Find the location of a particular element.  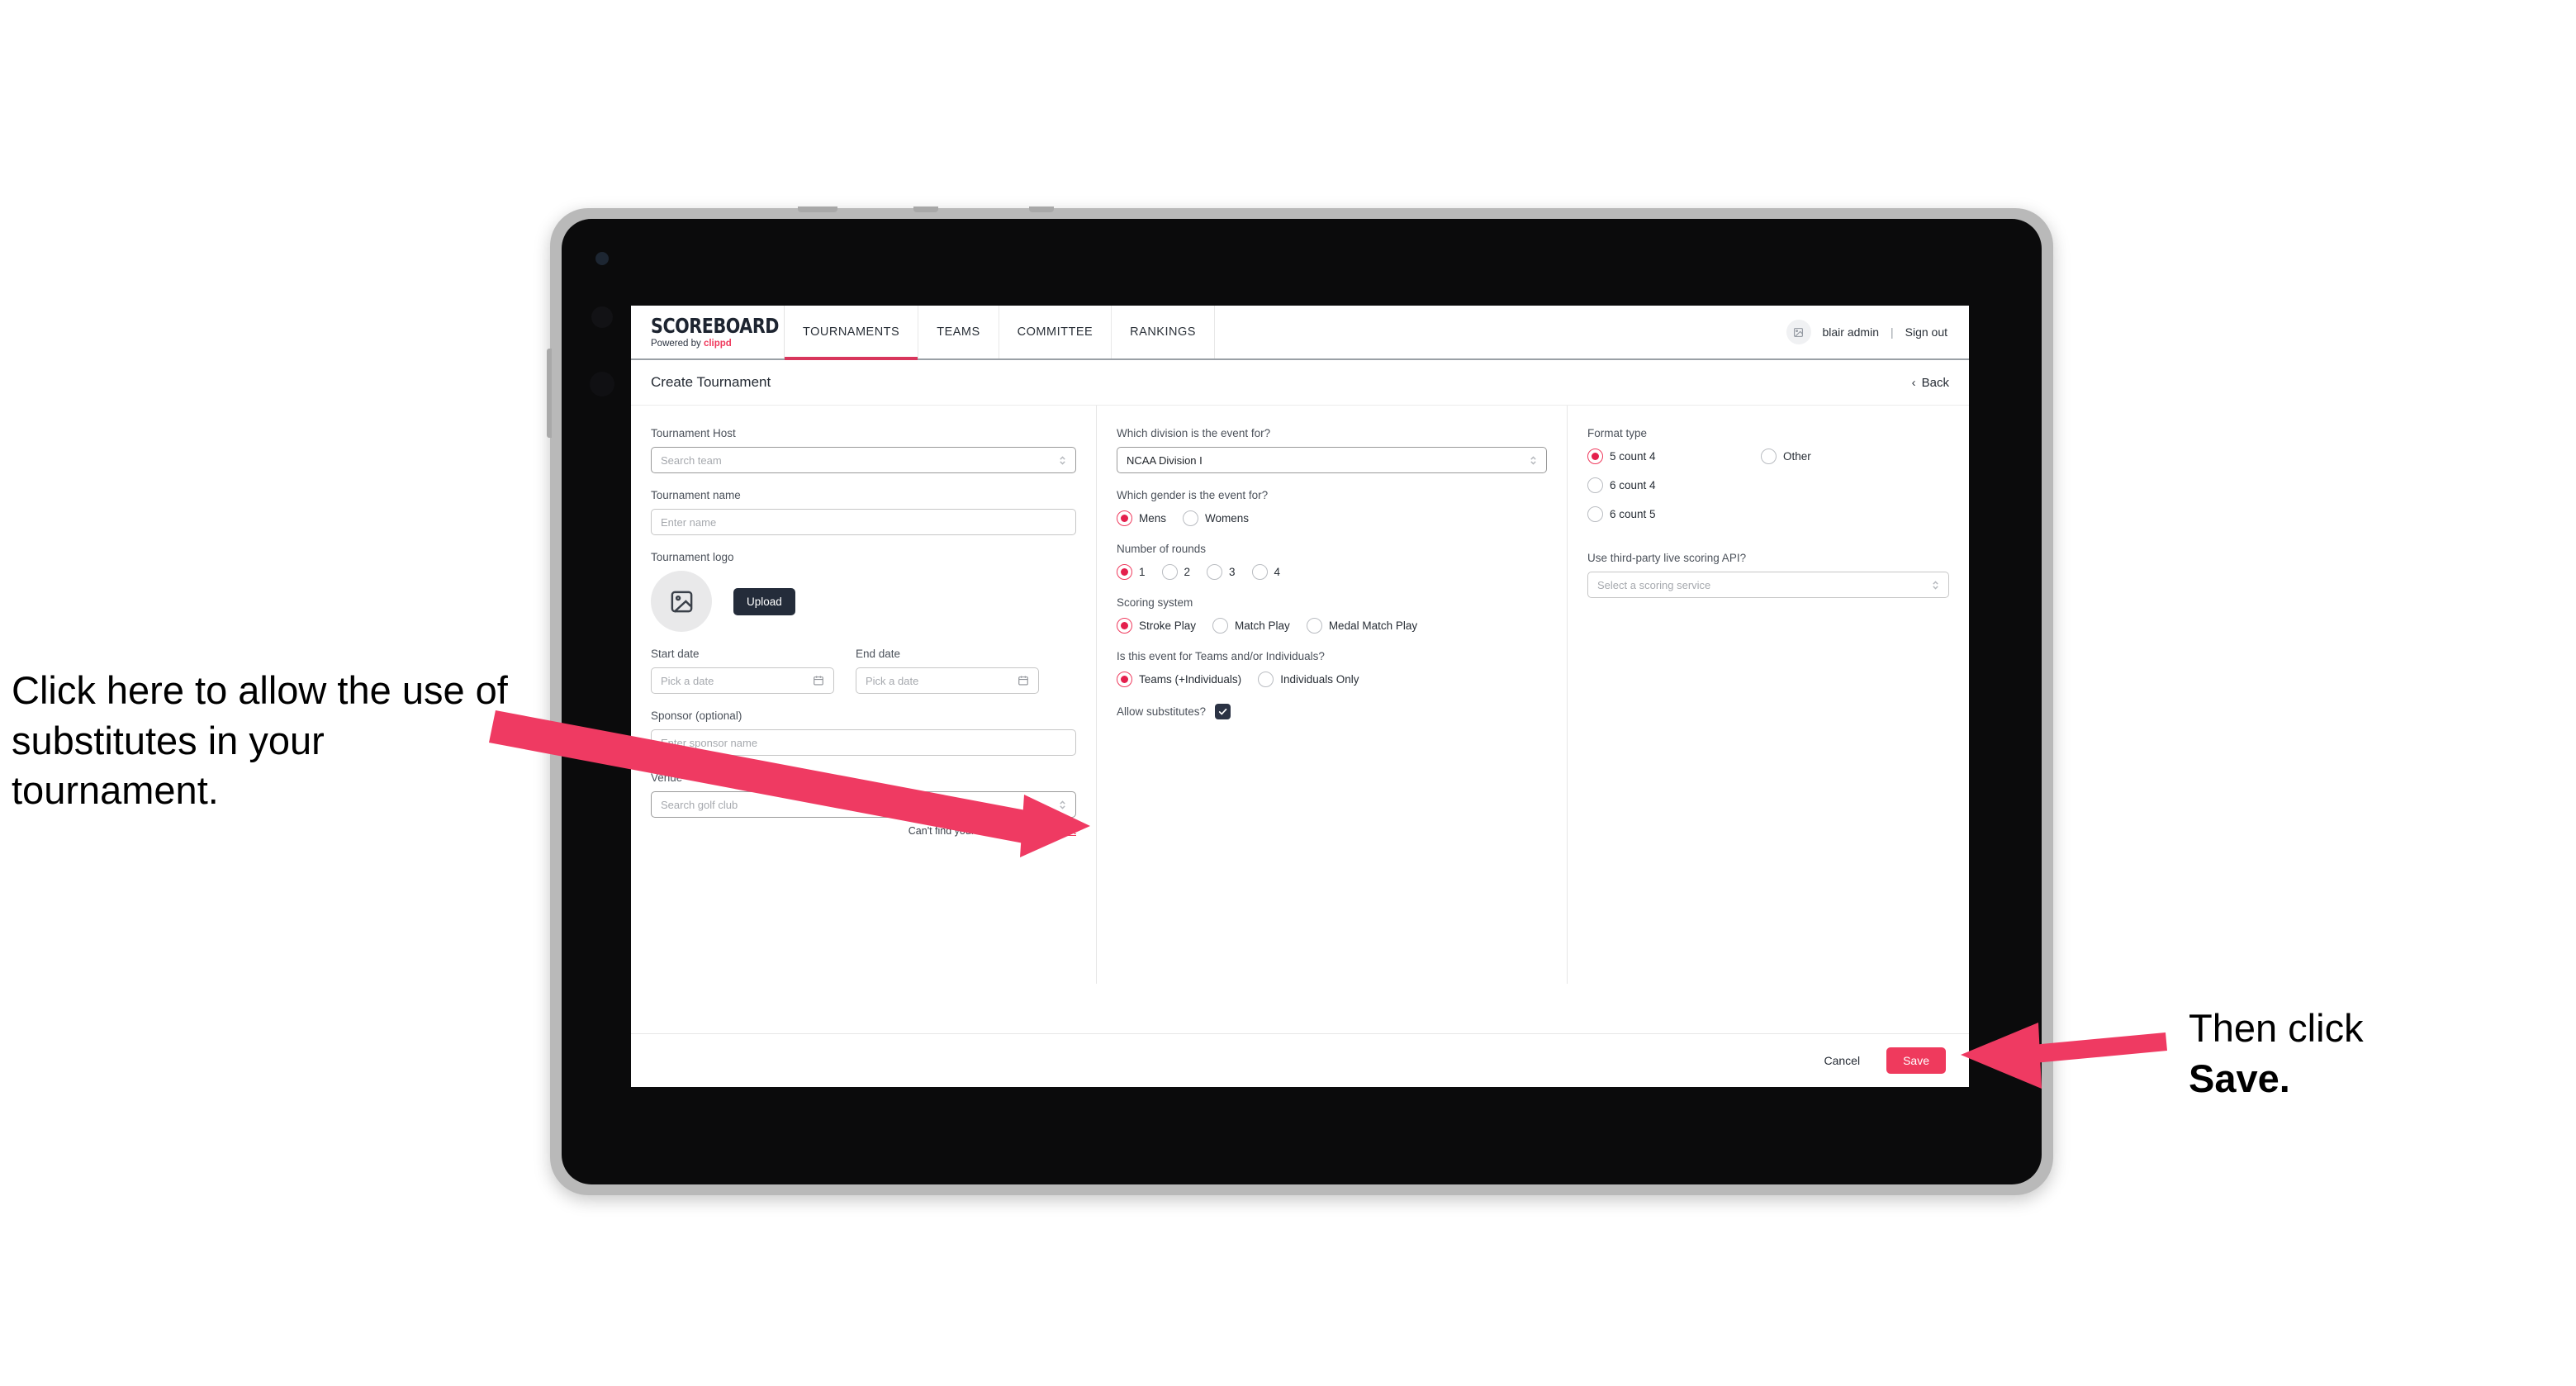

tab-teams: TEAMS is located at coordinates (958, 332).